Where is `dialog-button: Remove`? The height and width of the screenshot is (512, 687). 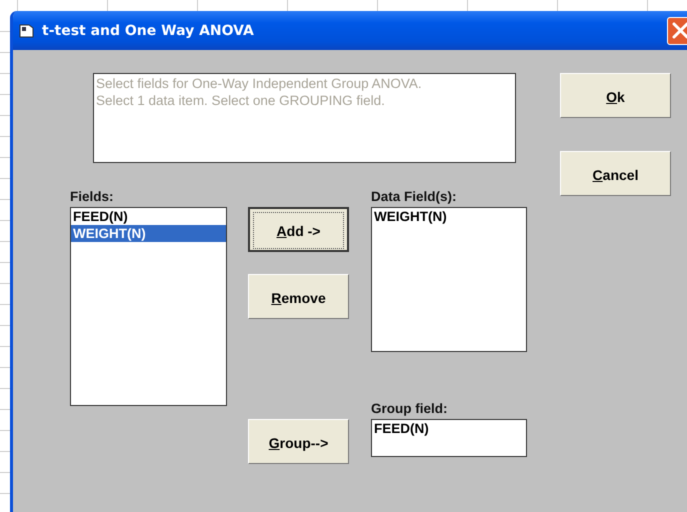 dialog-button: Remove is located at coordinates (298, 296).